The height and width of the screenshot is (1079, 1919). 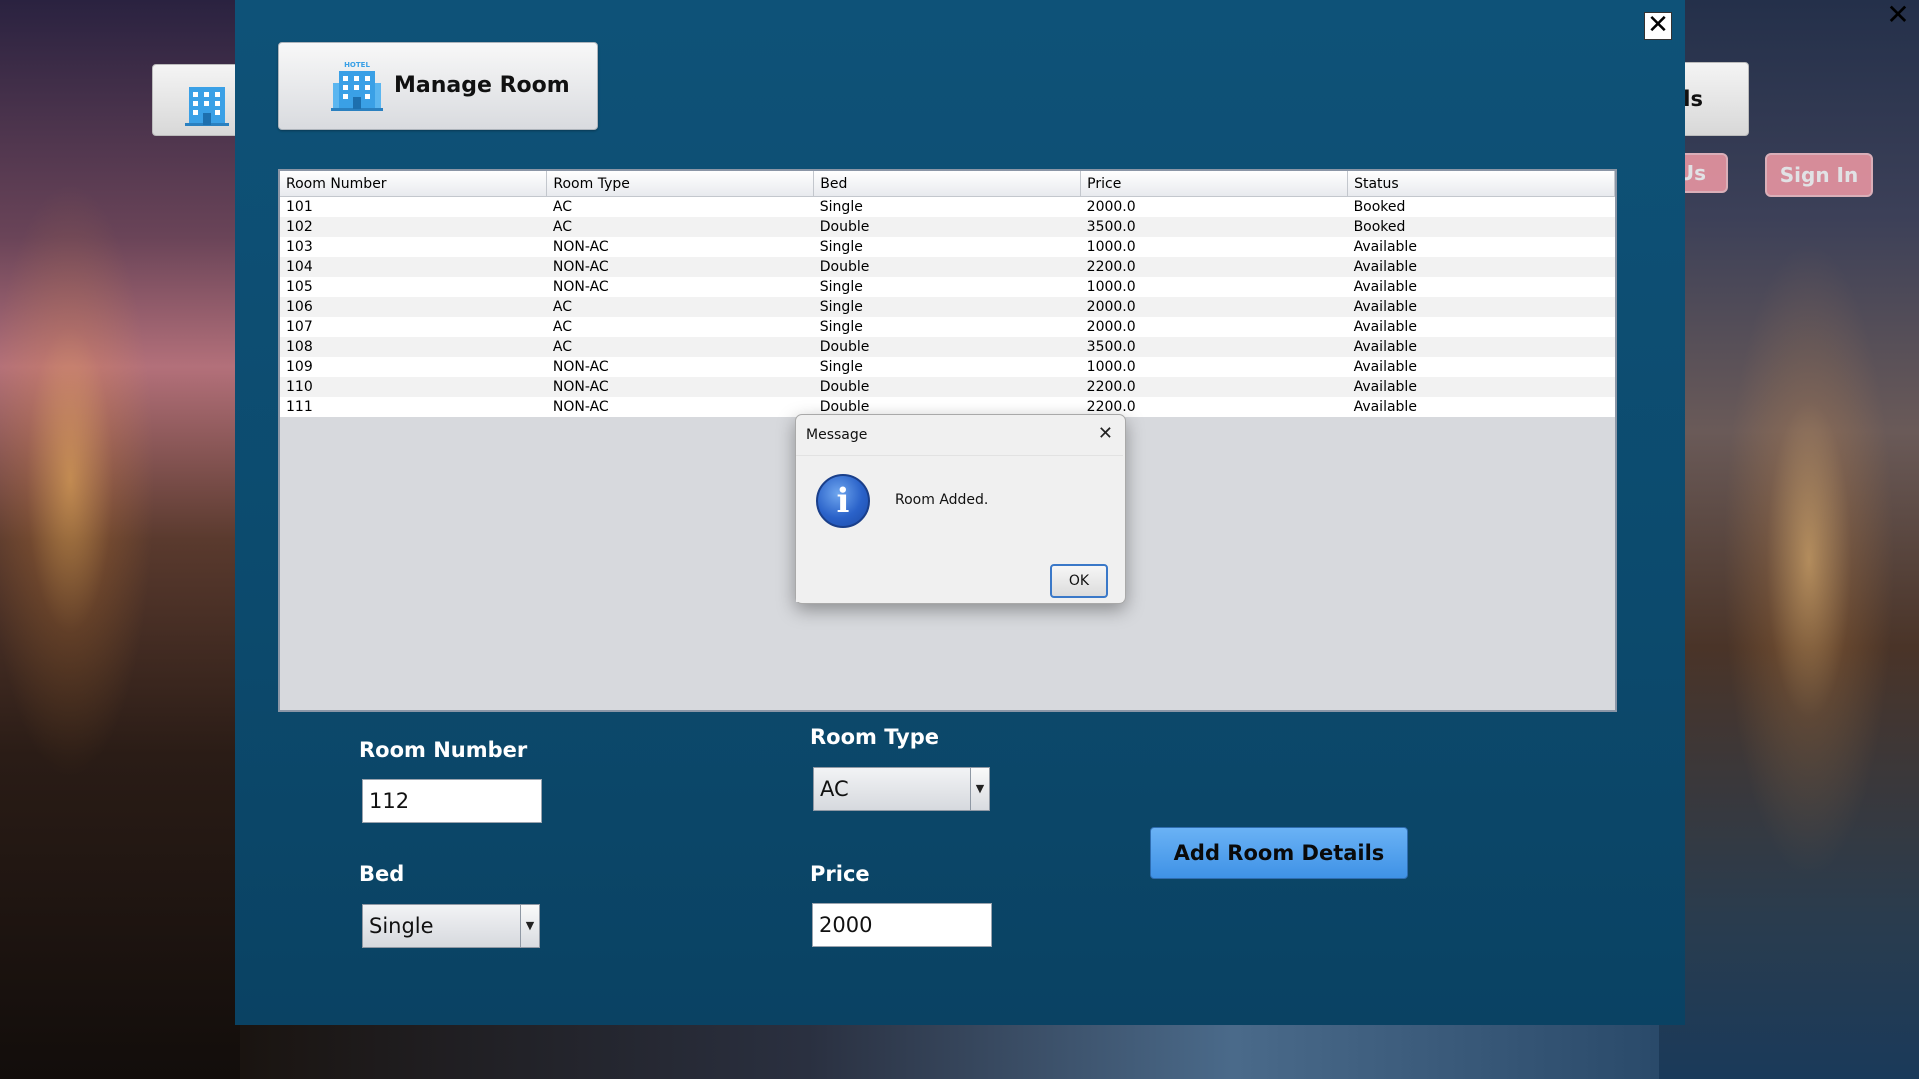 What do you see at coordinates (949, 1049) in the screenshot?
I see `background-photo-bottom` at bounding box center [949, 1049].